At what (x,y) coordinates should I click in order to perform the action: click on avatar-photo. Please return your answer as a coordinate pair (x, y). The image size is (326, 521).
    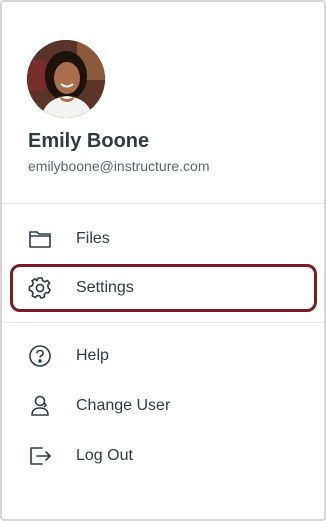
    Looking at the image, I should click on (66, 79).